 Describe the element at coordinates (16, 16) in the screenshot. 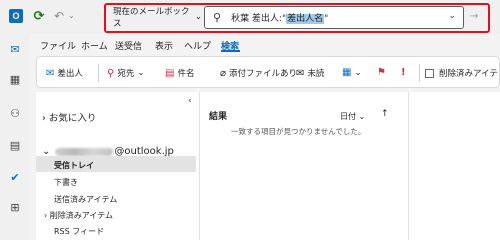

I see `outlook-logo-icon: O` at that location.